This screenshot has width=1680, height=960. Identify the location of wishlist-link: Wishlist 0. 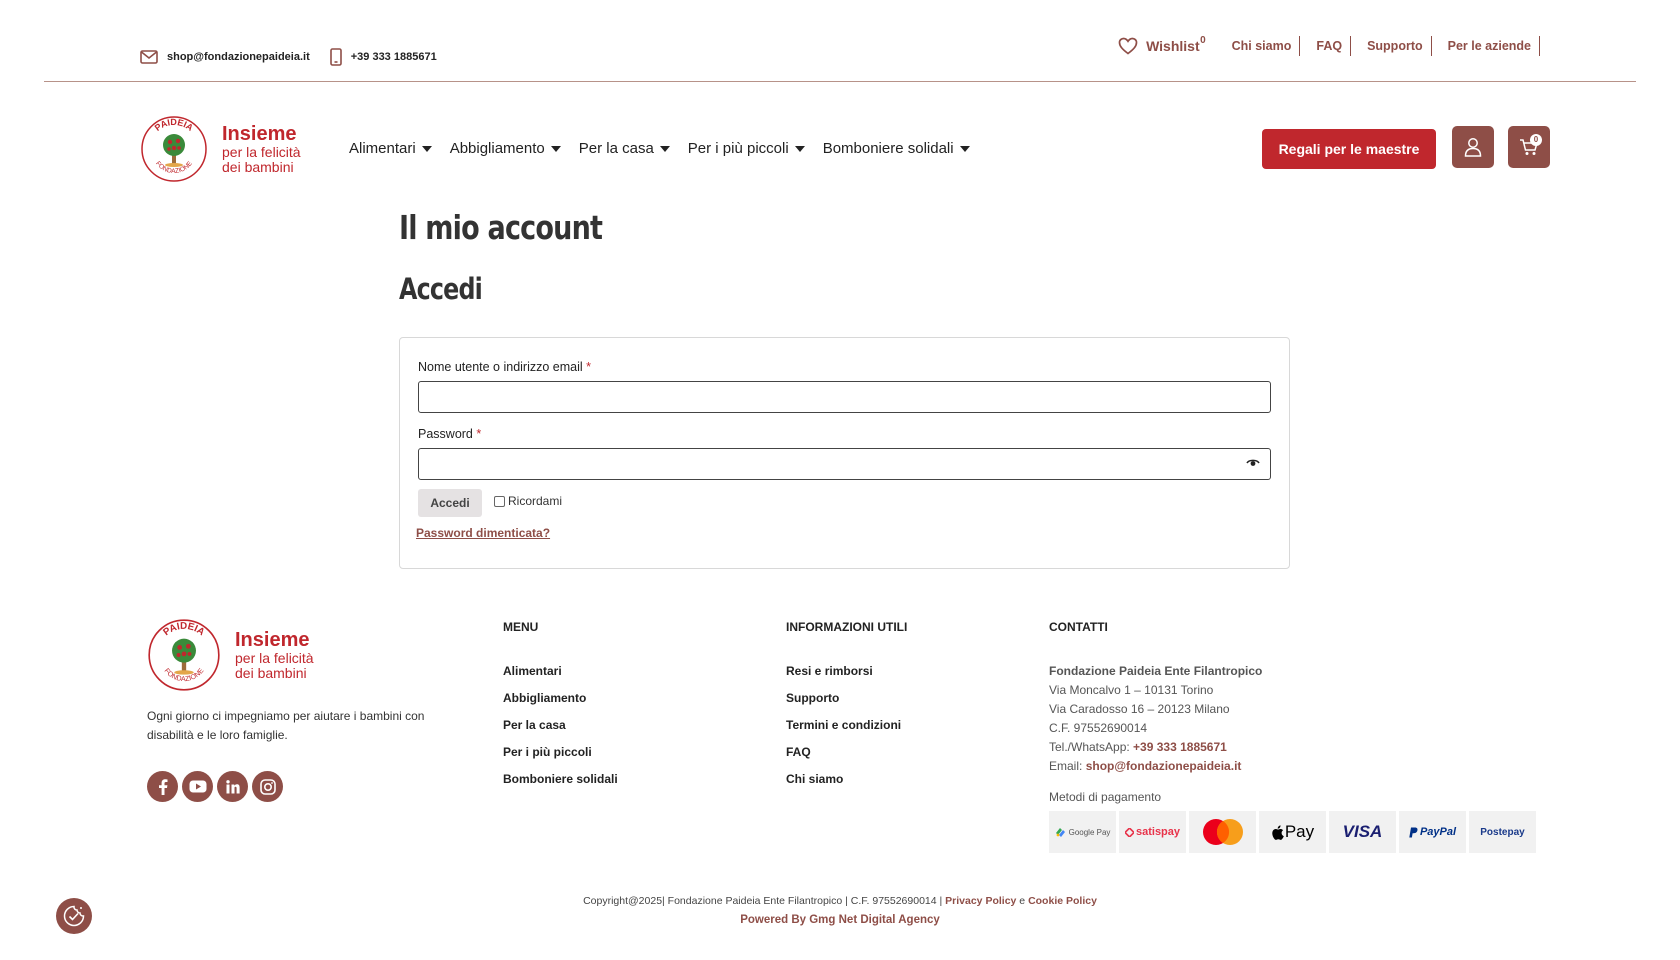
(1162, 45).